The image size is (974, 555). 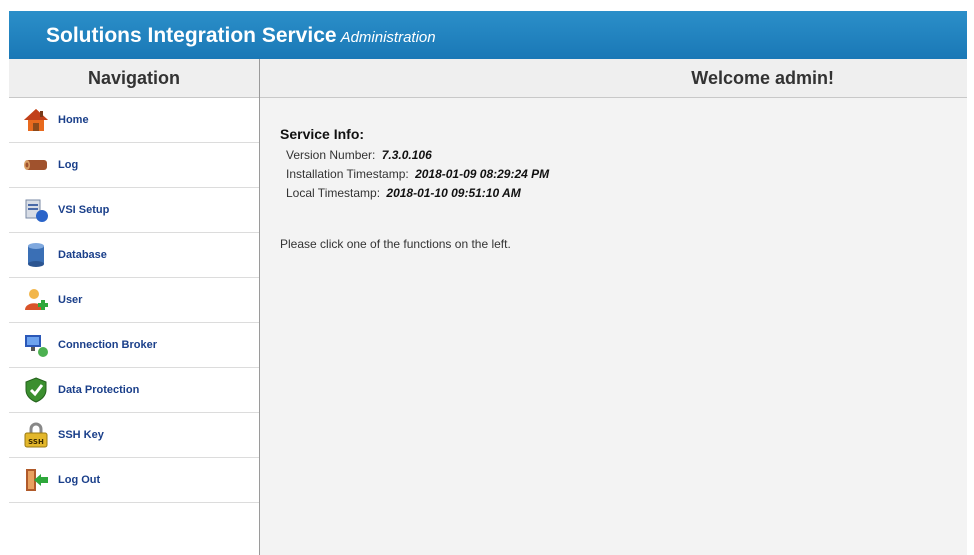 I want to click on navigation-title: Navigation, so click(x=134, y=78).